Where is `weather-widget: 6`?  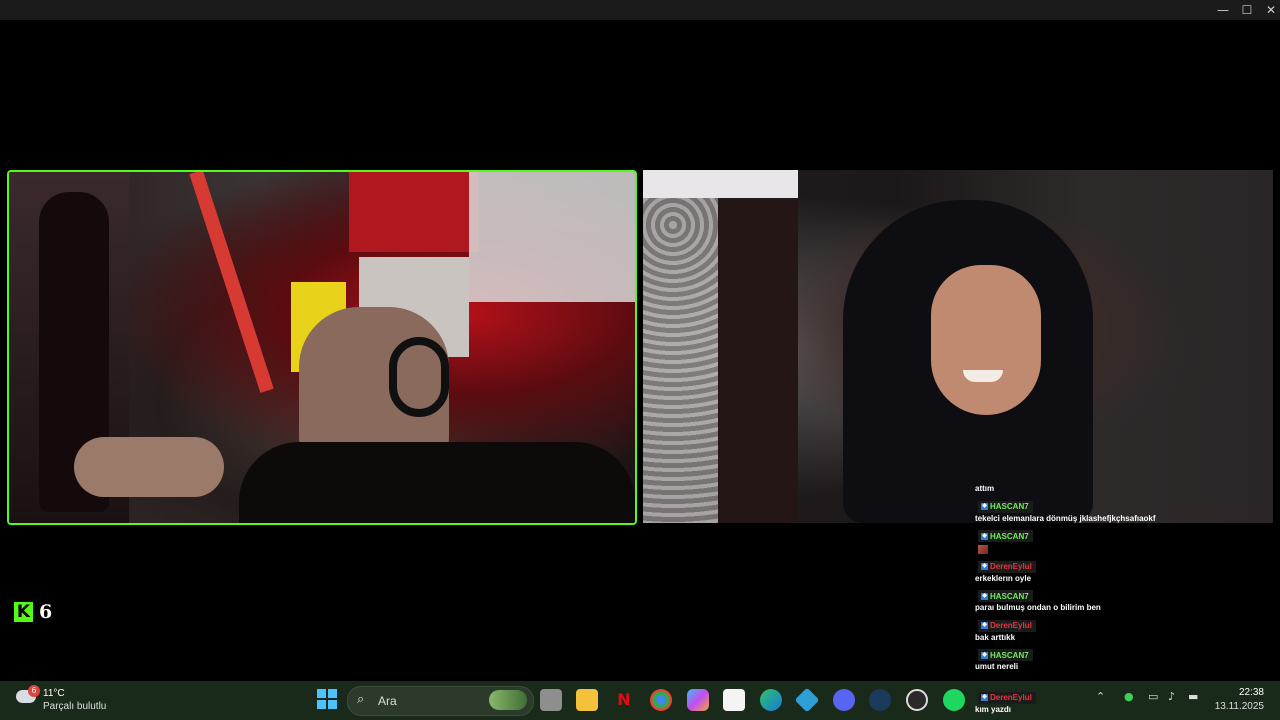
weather-widget: 6 is located at coordinates (28, 695).